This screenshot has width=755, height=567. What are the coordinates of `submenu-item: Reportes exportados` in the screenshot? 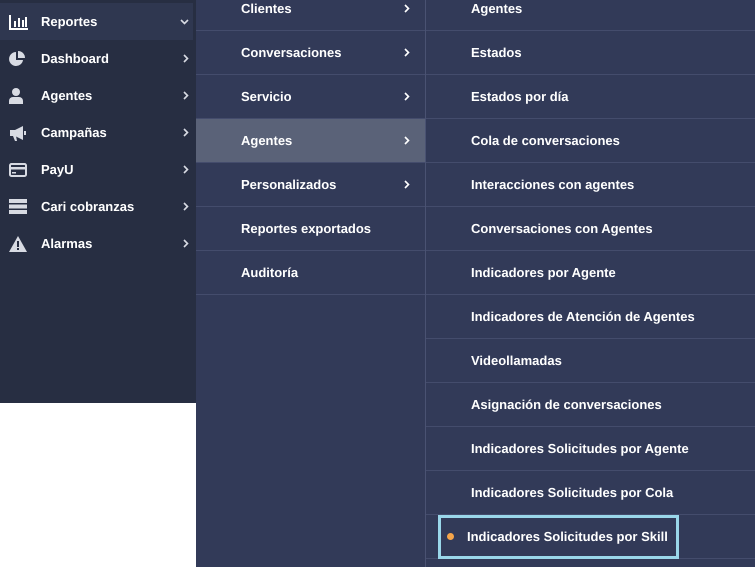 It's located at (310, 229).